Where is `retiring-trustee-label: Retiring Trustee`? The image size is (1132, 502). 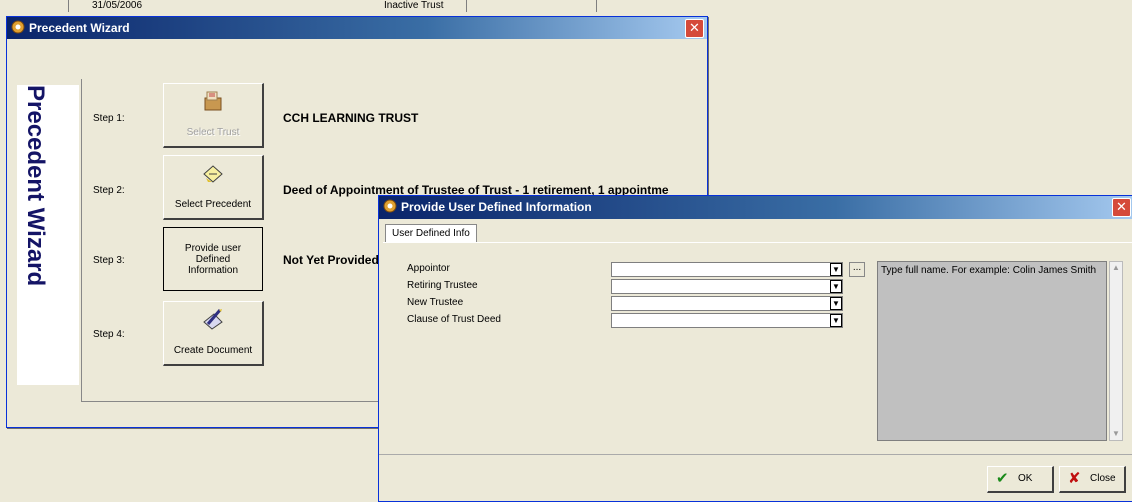 retiring-trustee-label: Retiring Trustee is located at coordinates (442, 285).